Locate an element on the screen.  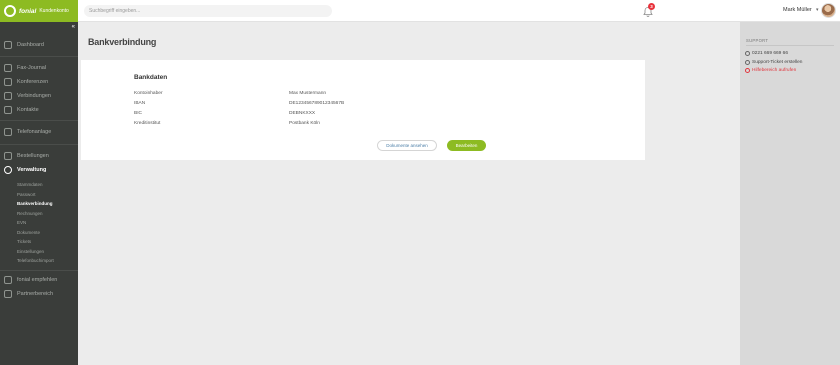
help-icon is located at coordinates (747, 70).